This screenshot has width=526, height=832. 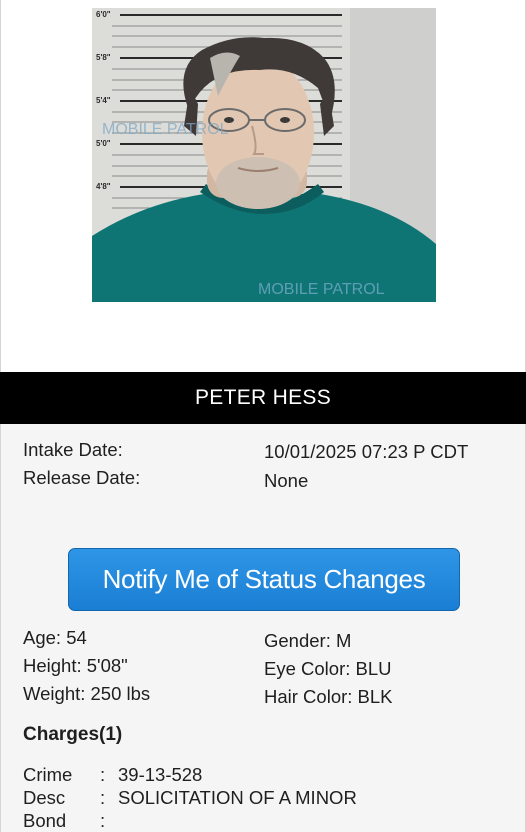 I want to click on age-field: Age: 54, so click(x=55, y=637).